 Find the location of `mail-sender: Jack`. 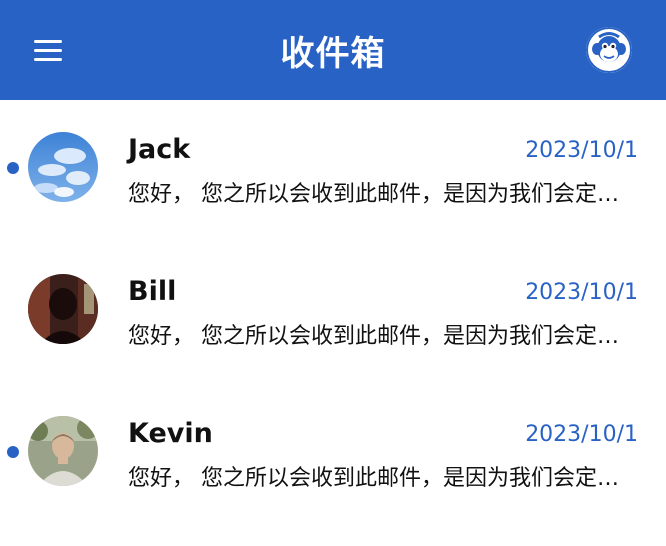

mail-sender: Jack is located at coordinates (159, 149).